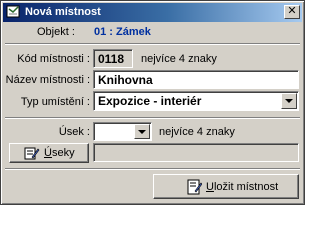 Image resolution: width=320 pixels, height=240 pixels. What do you see at coordinates (152, 44) in the screenshot?
I see `separator-top` at bounding box center [152, 44].